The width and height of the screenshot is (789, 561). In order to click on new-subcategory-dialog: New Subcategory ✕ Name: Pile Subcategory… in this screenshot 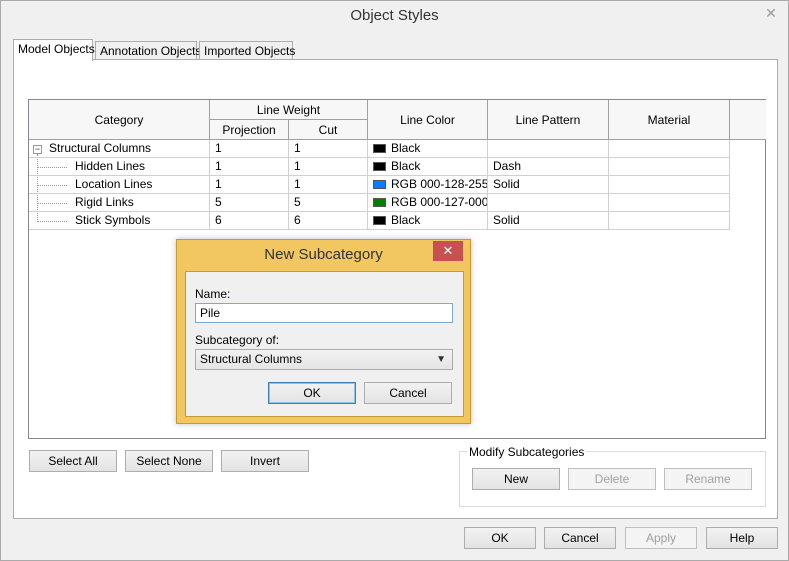, I will do `click(323, 331)`.